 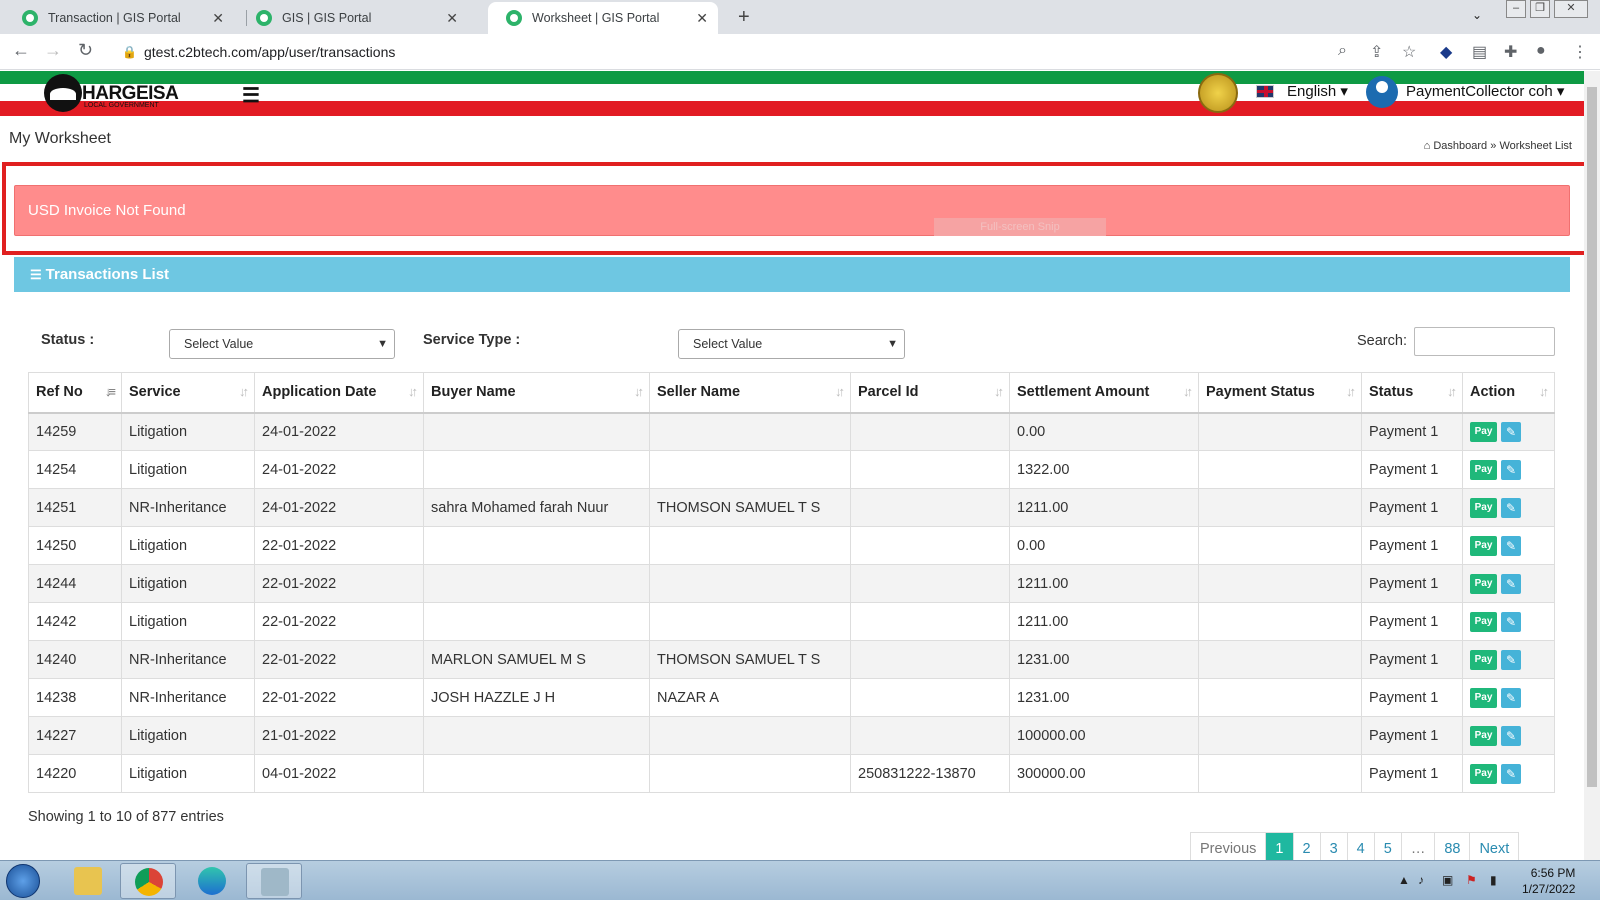 What do you see at coordinates (339, 393) in the screenshot?
I see `column-header: Application Date ↓↑` at bounding box center [339, 393].